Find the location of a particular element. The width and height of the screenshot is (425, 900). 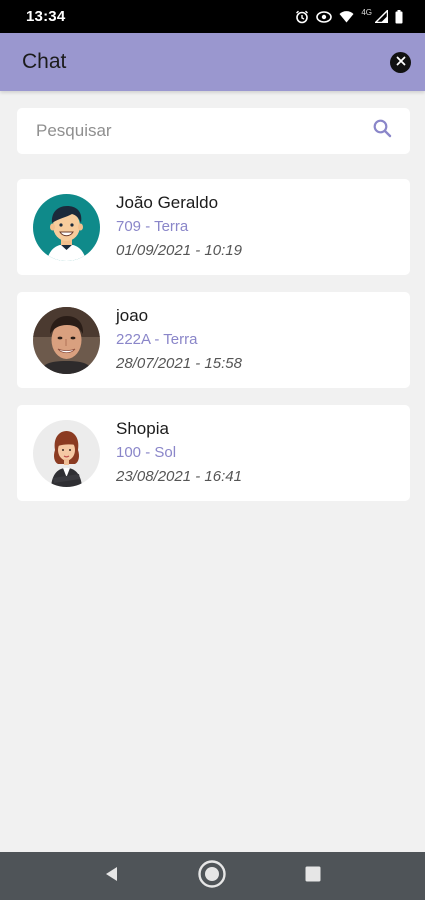

system-nav-bar is located at coordinates (212, 876).